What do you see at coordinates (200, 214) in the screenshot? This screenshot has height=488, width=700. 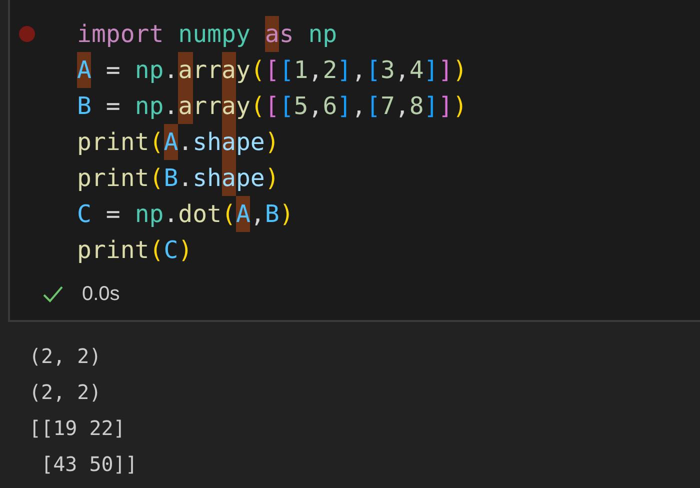 I see `code-token: dot` at bounding box center [200, 214].